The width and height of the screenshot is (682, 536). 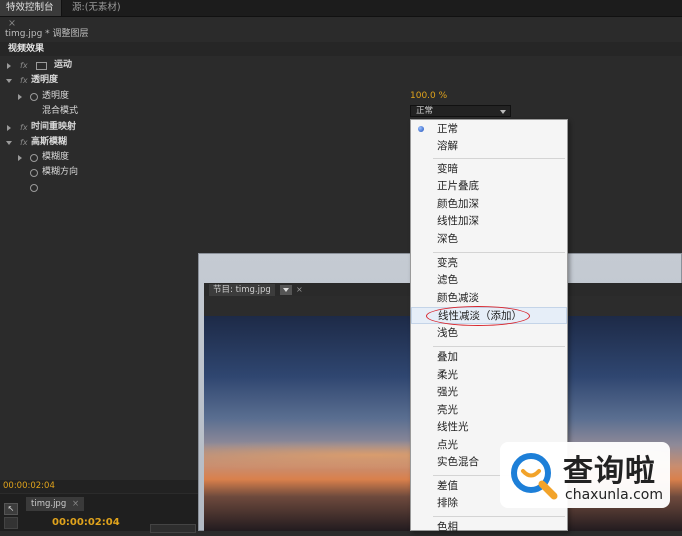 I want to click on checked-radio-icon, so click(x=421, y=129).